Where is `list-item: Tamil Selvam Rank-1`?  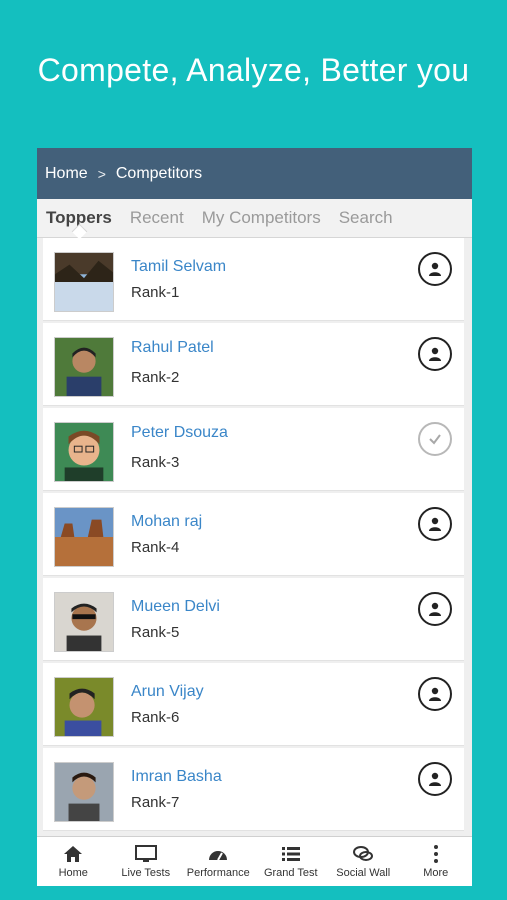 list-item: Tamil Selvam Rank-1 is located at coordinates (253, 279).